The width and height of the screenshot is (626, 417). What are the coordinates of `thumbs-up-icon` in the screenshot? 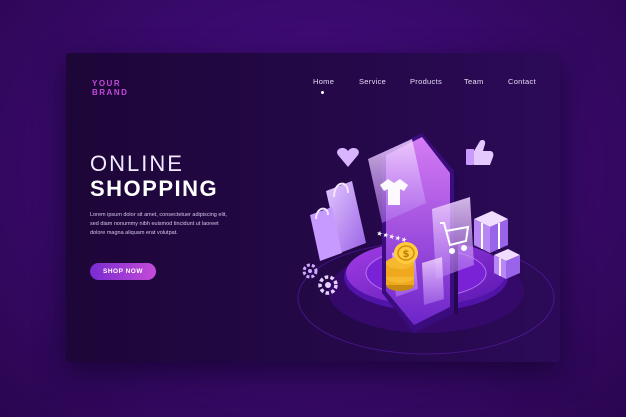 It's located at (480, 152).